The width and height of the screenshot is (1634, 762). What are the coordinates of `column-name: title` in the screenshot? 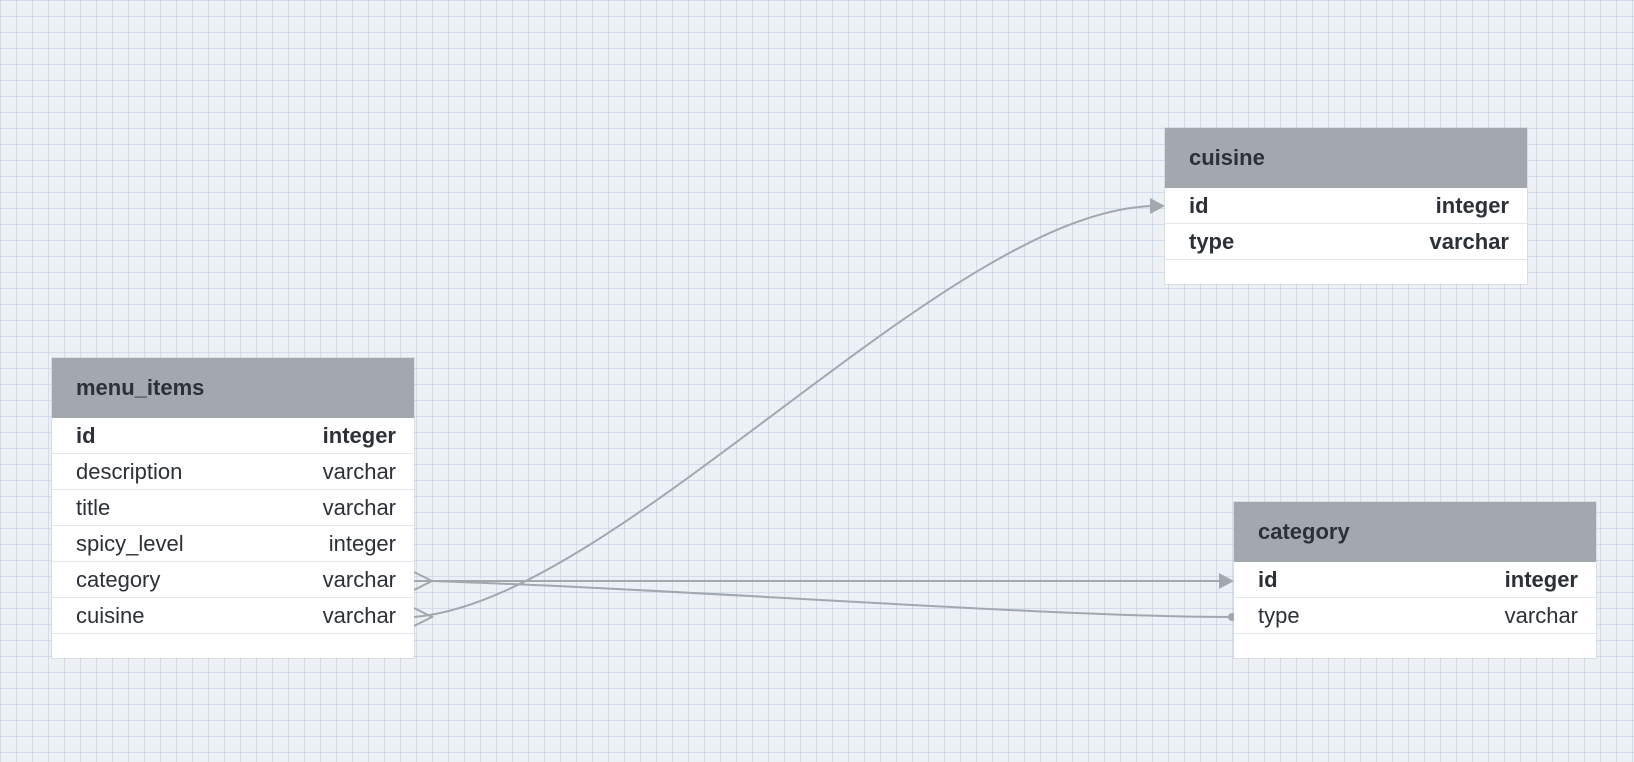 It's located at (93, 507).